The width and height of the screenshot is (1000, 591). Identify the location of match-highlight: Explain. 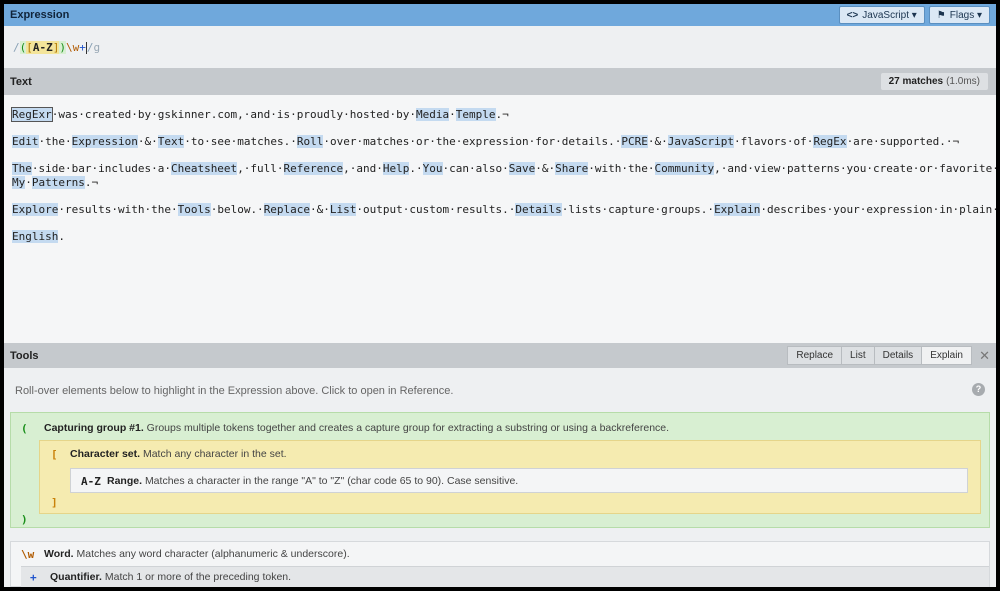
(737, 209).